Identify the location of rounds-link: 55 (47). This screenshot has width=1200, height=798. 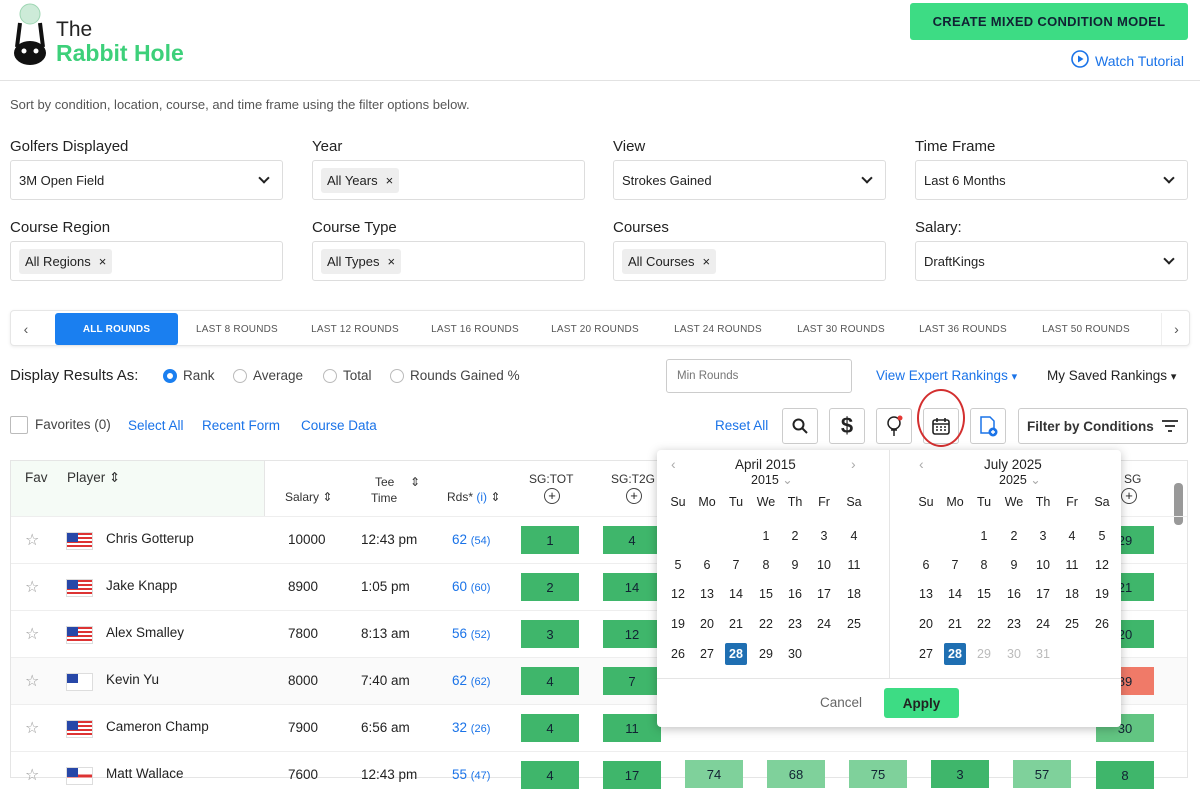
(471, 774).